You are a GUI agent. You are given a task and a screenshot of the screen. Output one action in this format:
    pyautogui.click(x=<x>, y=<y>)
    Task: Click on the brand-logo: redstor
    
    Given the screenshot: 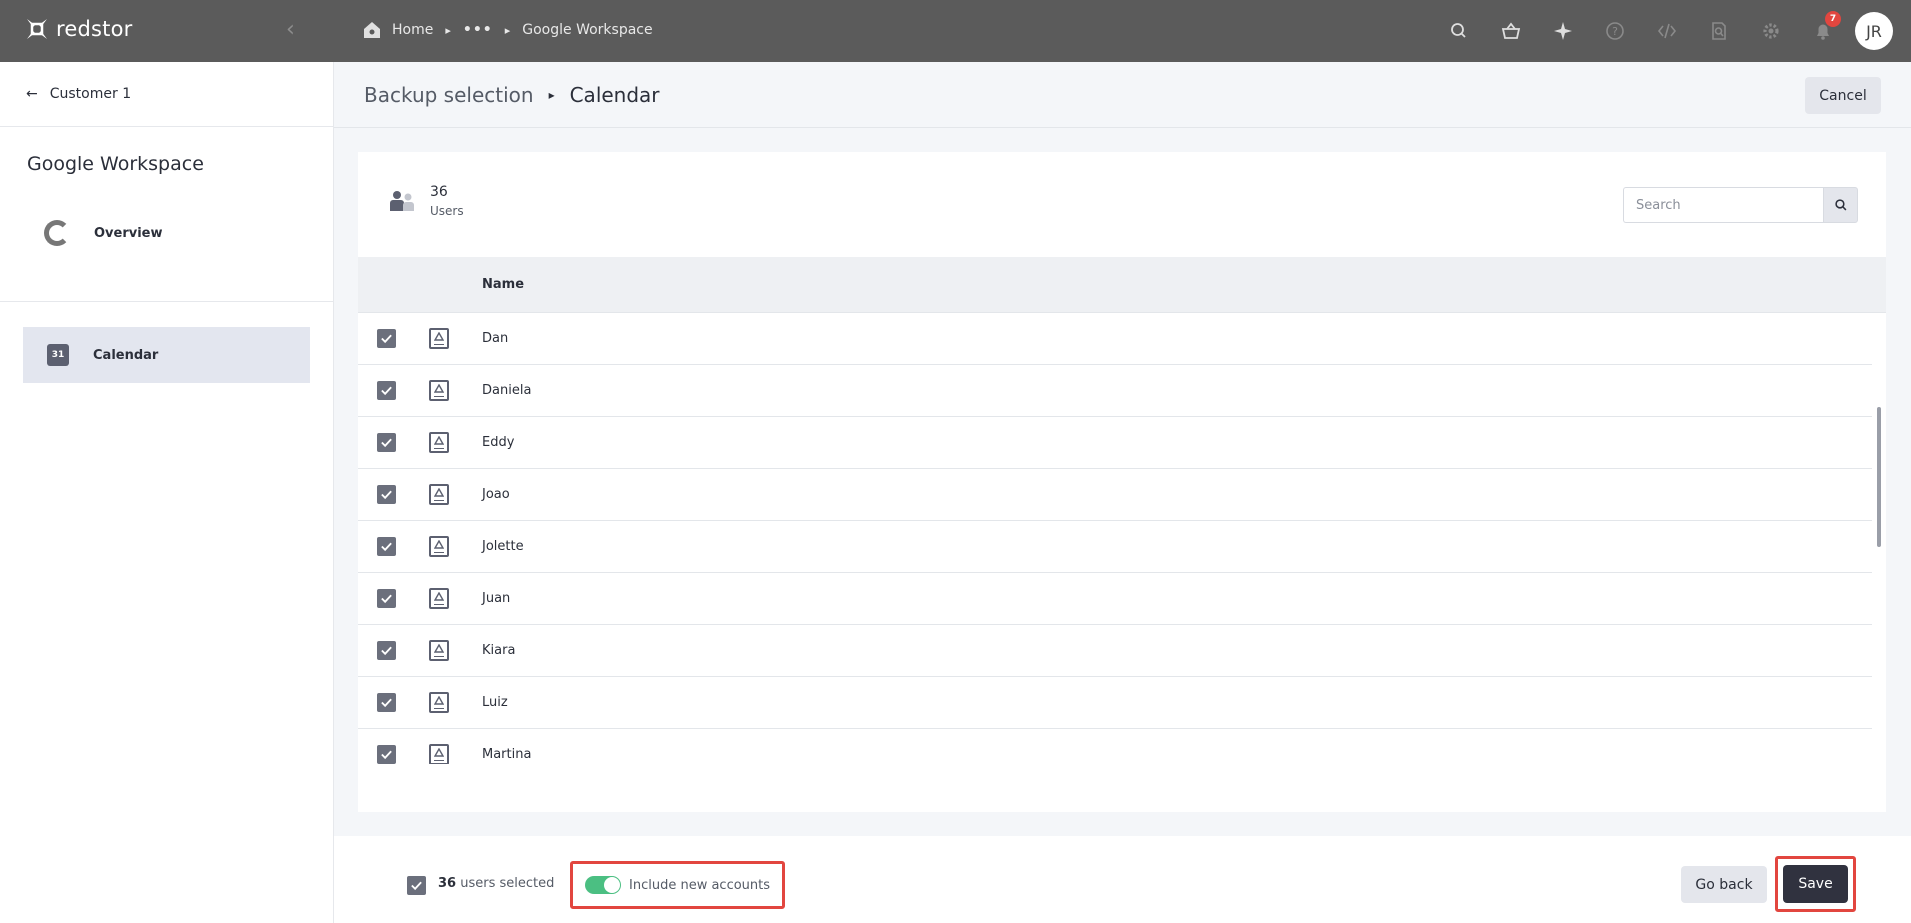 What is the action you would take?
    pyautogui.click(x=78, y=29)
    